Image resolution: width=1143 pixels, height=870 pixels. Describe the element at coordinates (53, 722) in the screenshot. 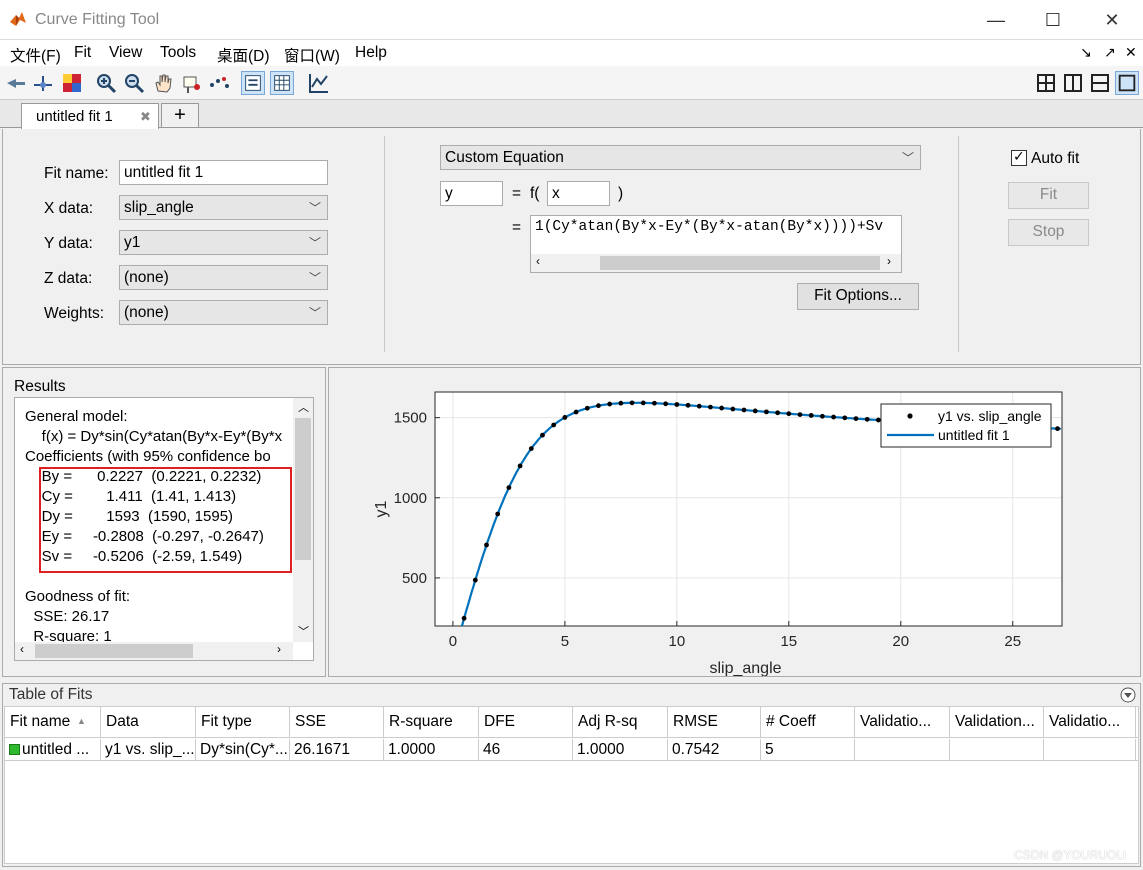

I see `column-header: Fit name` at that location.